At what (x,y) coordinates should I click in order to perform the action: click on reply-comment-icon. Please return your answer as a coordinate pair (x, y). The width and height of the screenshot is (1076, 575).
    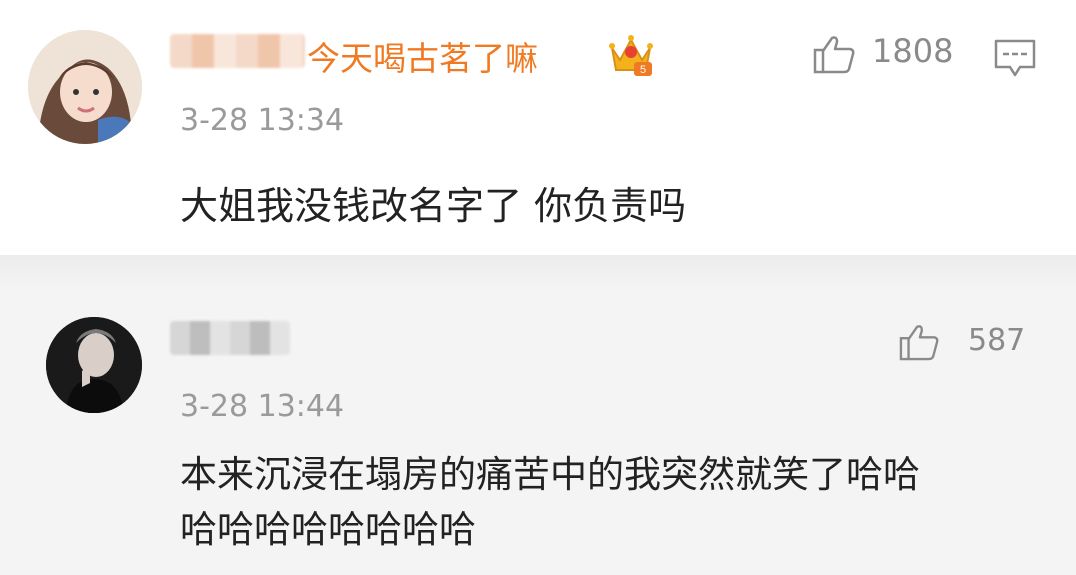
    Looking at the image, I should click on (1015, 58).